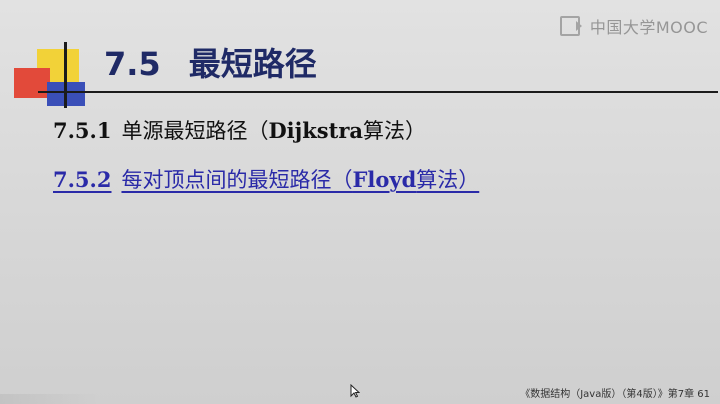  Describe the element at coordinates (132, 64) in the screenshot. I see `title-number: 7.5` at that location.